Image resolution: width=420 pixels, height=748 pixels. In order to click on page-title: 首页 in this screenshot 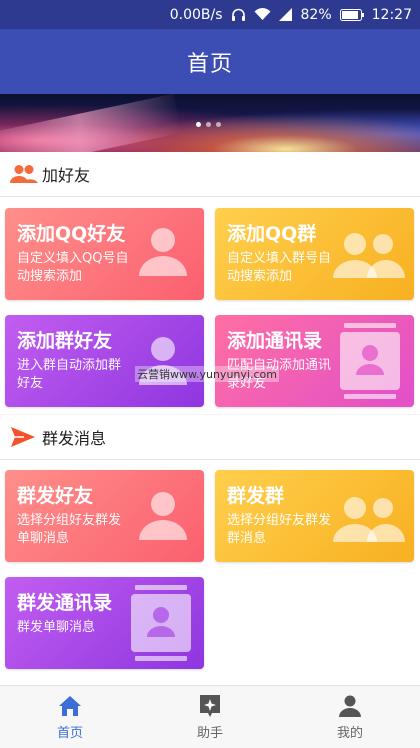, I will do `click(209, 64)`.